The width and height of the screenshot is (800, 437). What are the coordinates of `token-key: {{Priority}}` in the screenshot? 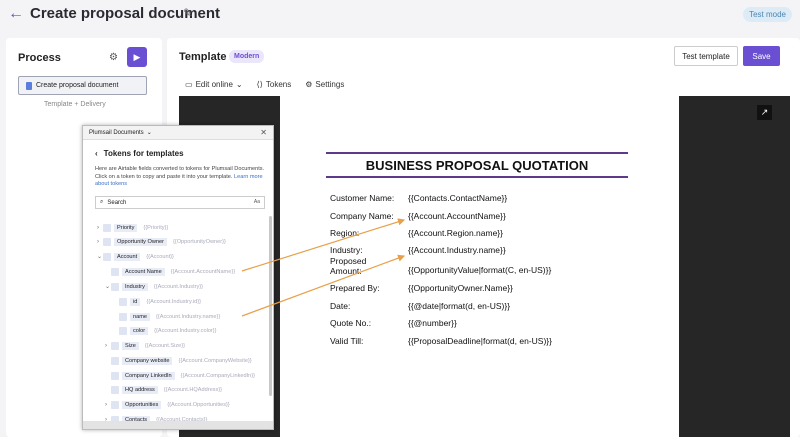 It's located at (156, 227).